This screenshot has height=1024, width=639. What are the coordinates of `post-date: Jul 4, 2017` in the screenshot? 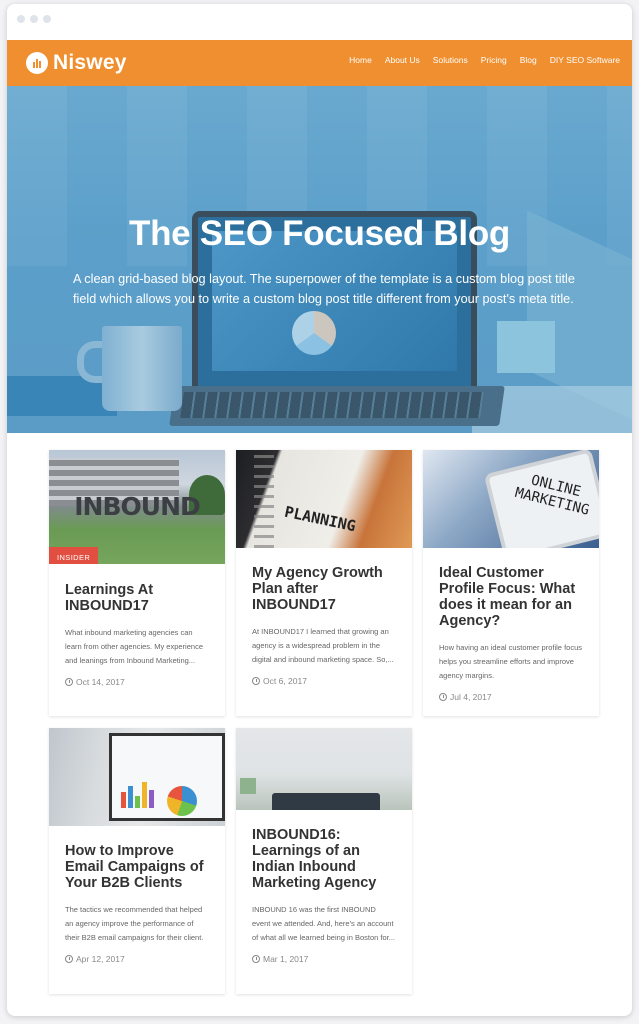 It's located at (511, 697).